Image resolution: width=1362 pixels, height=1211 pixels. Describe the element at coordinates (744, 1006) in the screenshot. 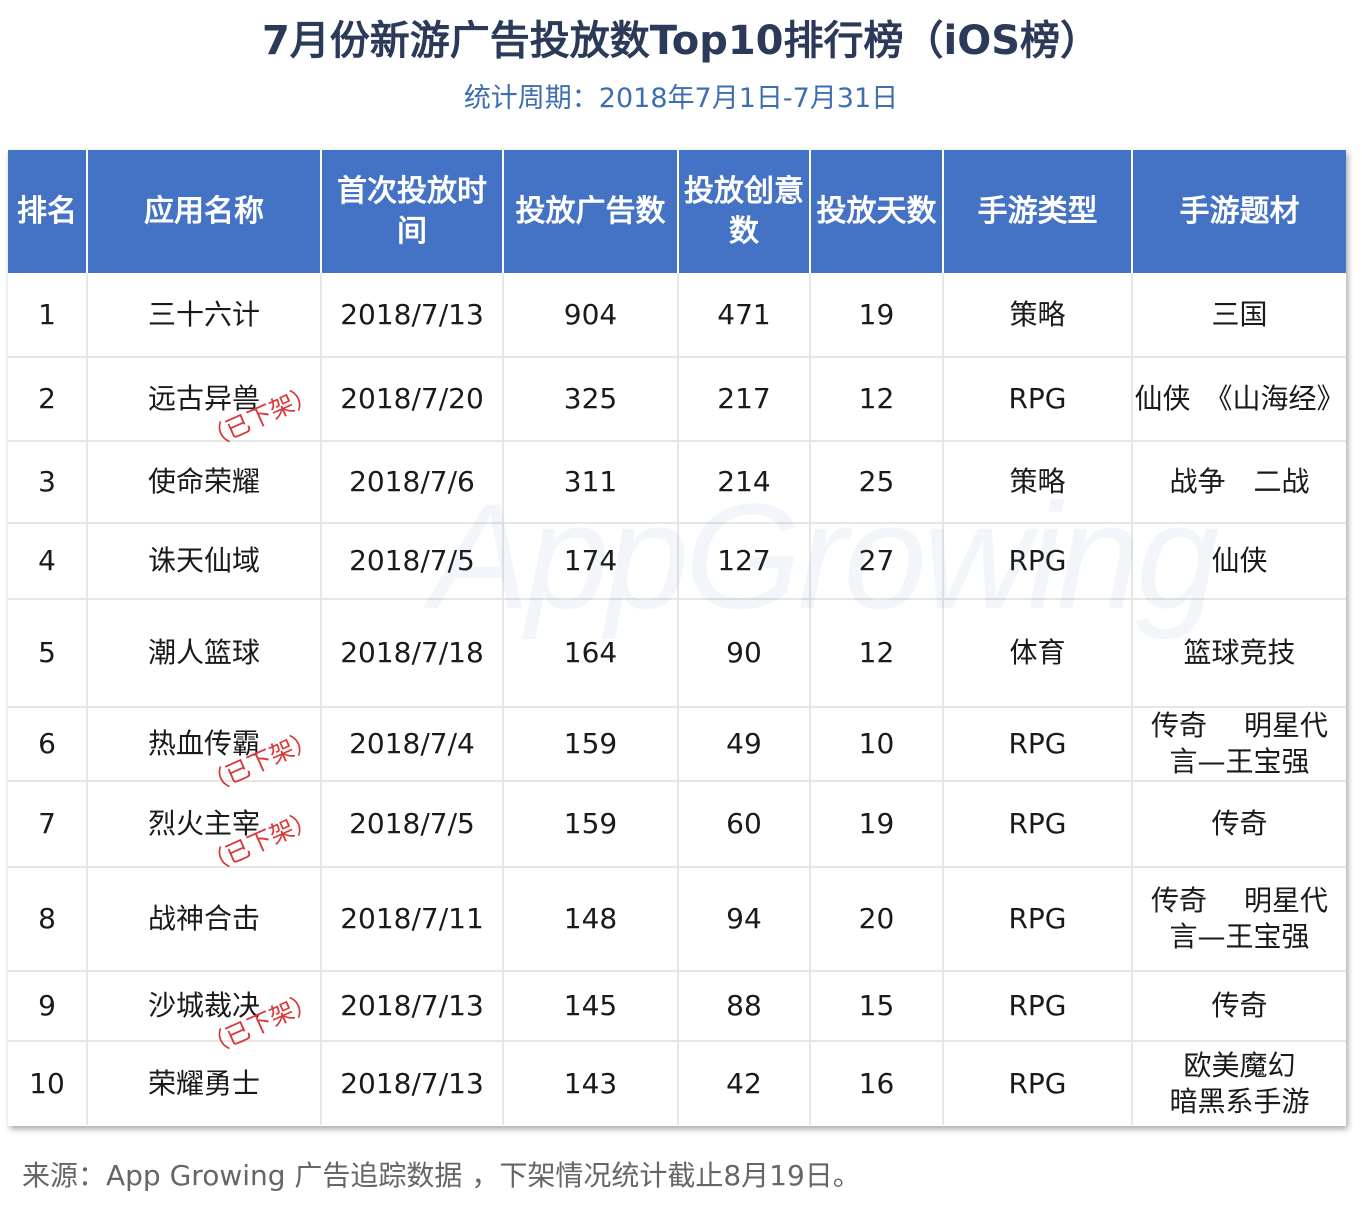

I see `cell-creative-count: 88` at that location.